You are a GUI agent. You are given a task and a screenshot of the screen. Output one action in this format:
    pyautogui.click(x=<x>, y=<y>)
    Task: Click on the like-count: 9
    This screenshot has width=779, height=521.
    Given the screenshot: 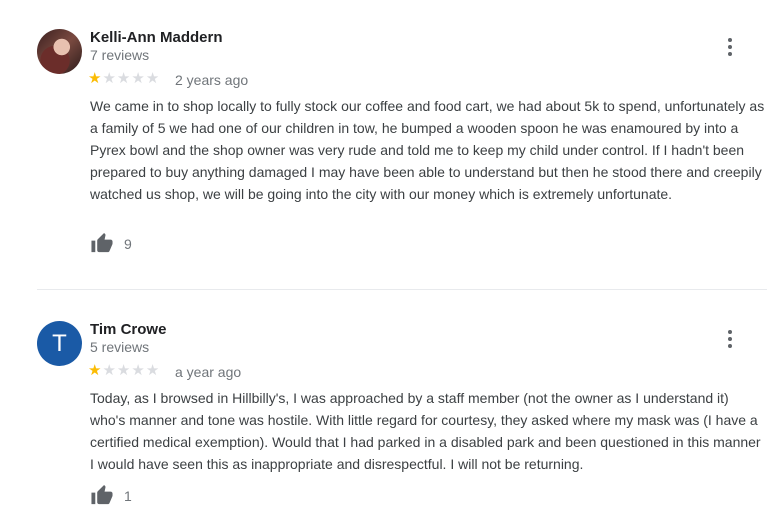 What is the action you would take?
    pyautogui.click(x=128, y=243)
    